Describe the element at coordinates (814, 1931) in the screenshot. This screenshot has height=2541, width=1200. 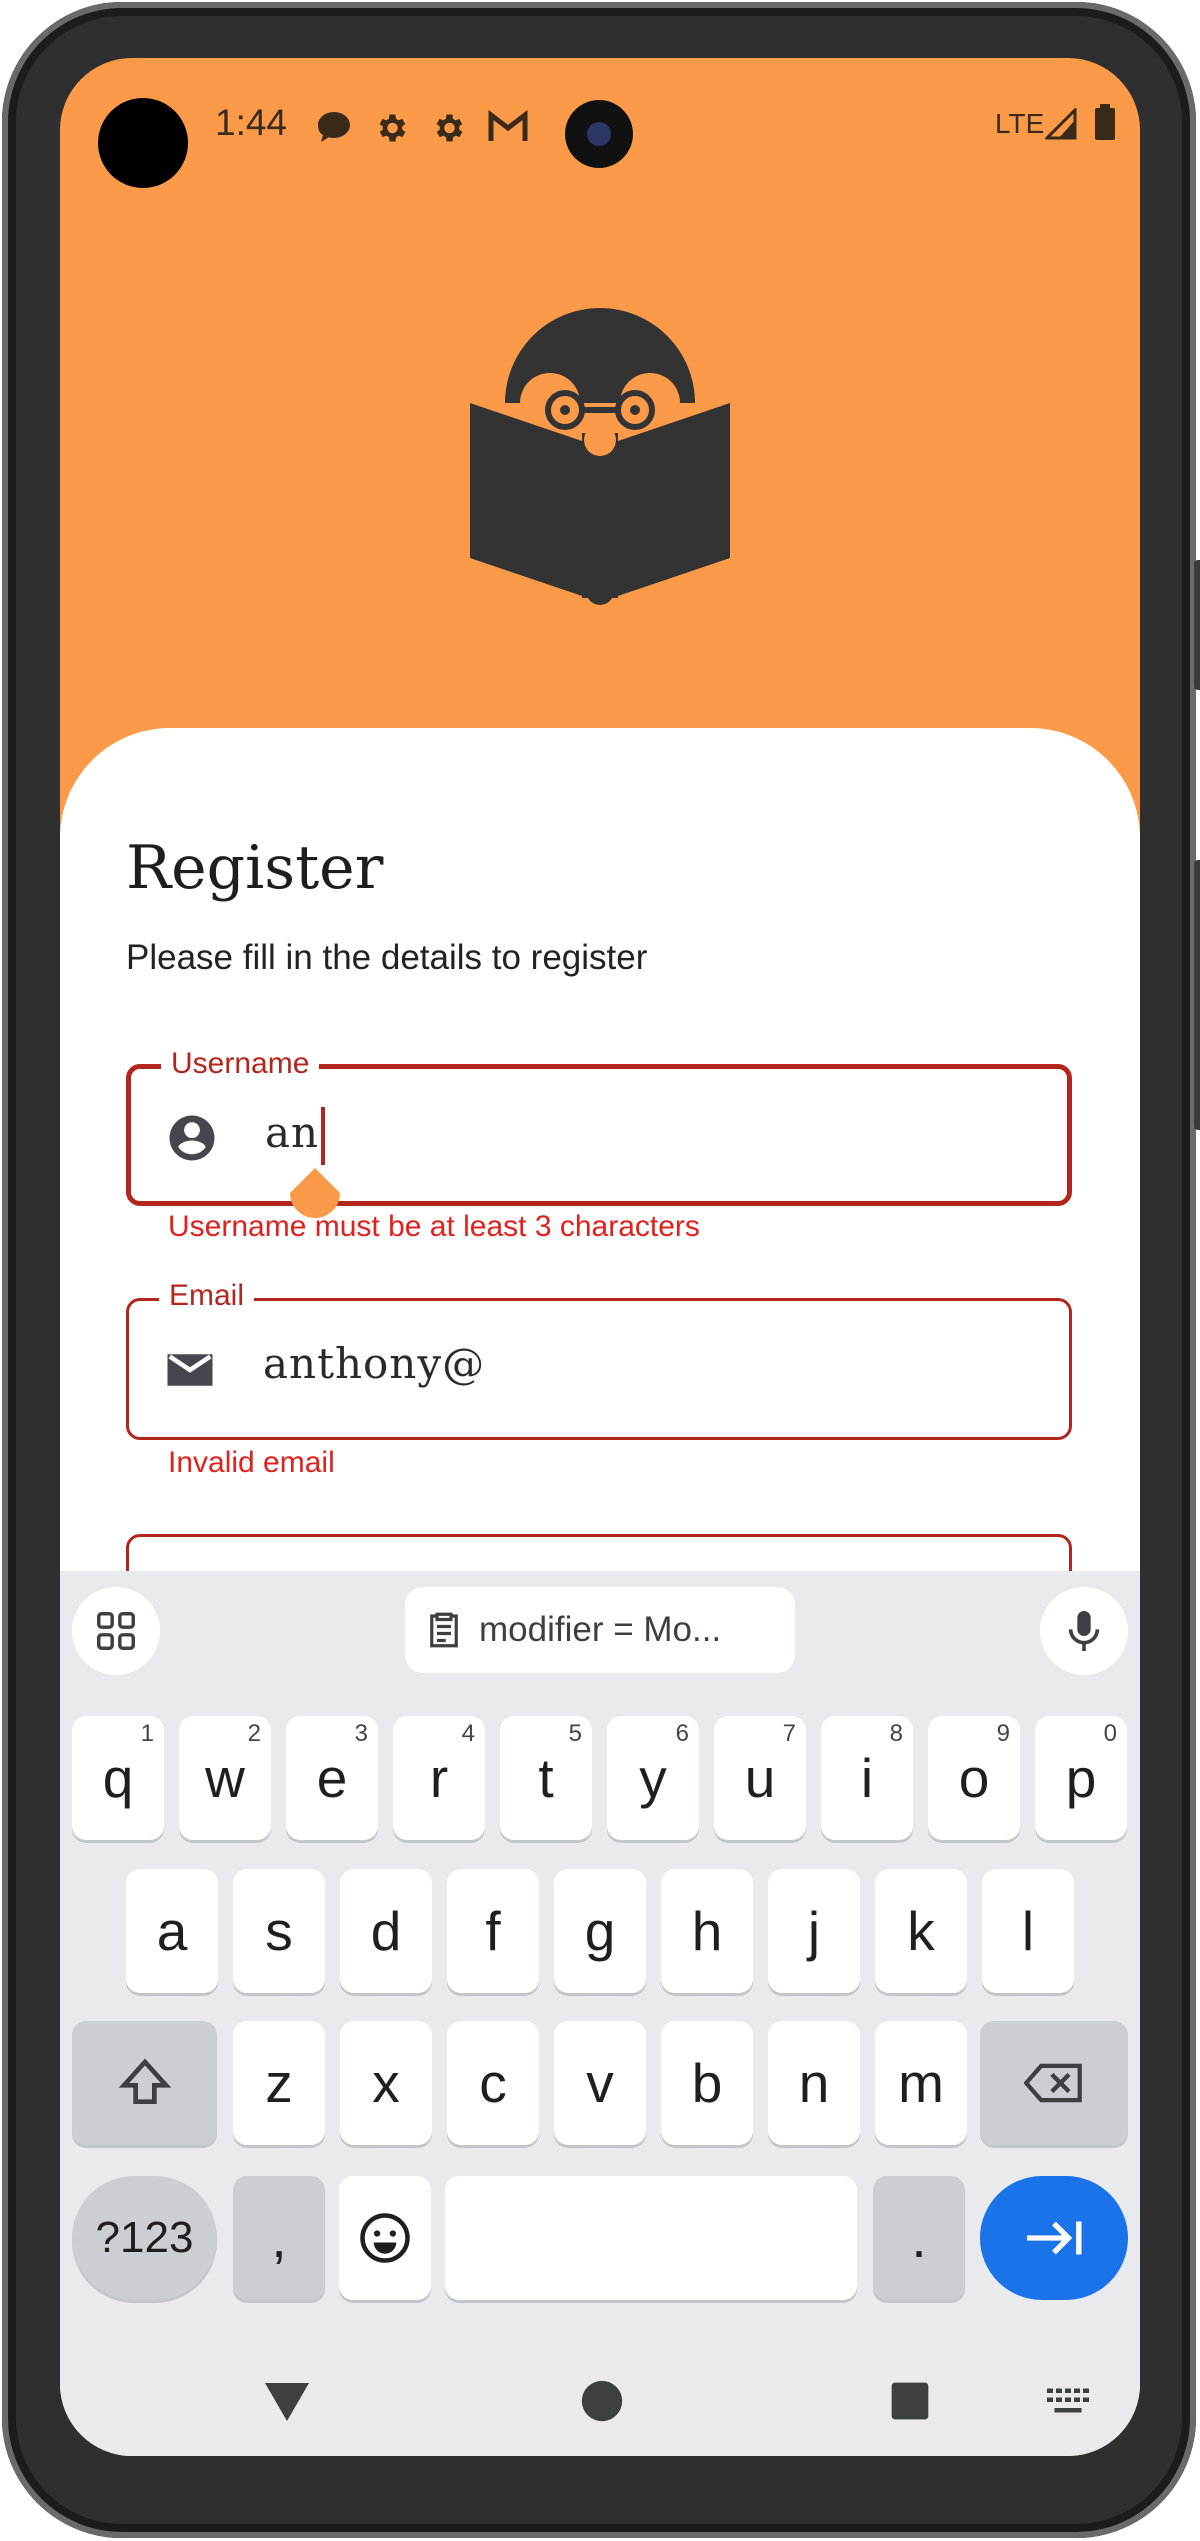
I see `key-j: j` at that location.